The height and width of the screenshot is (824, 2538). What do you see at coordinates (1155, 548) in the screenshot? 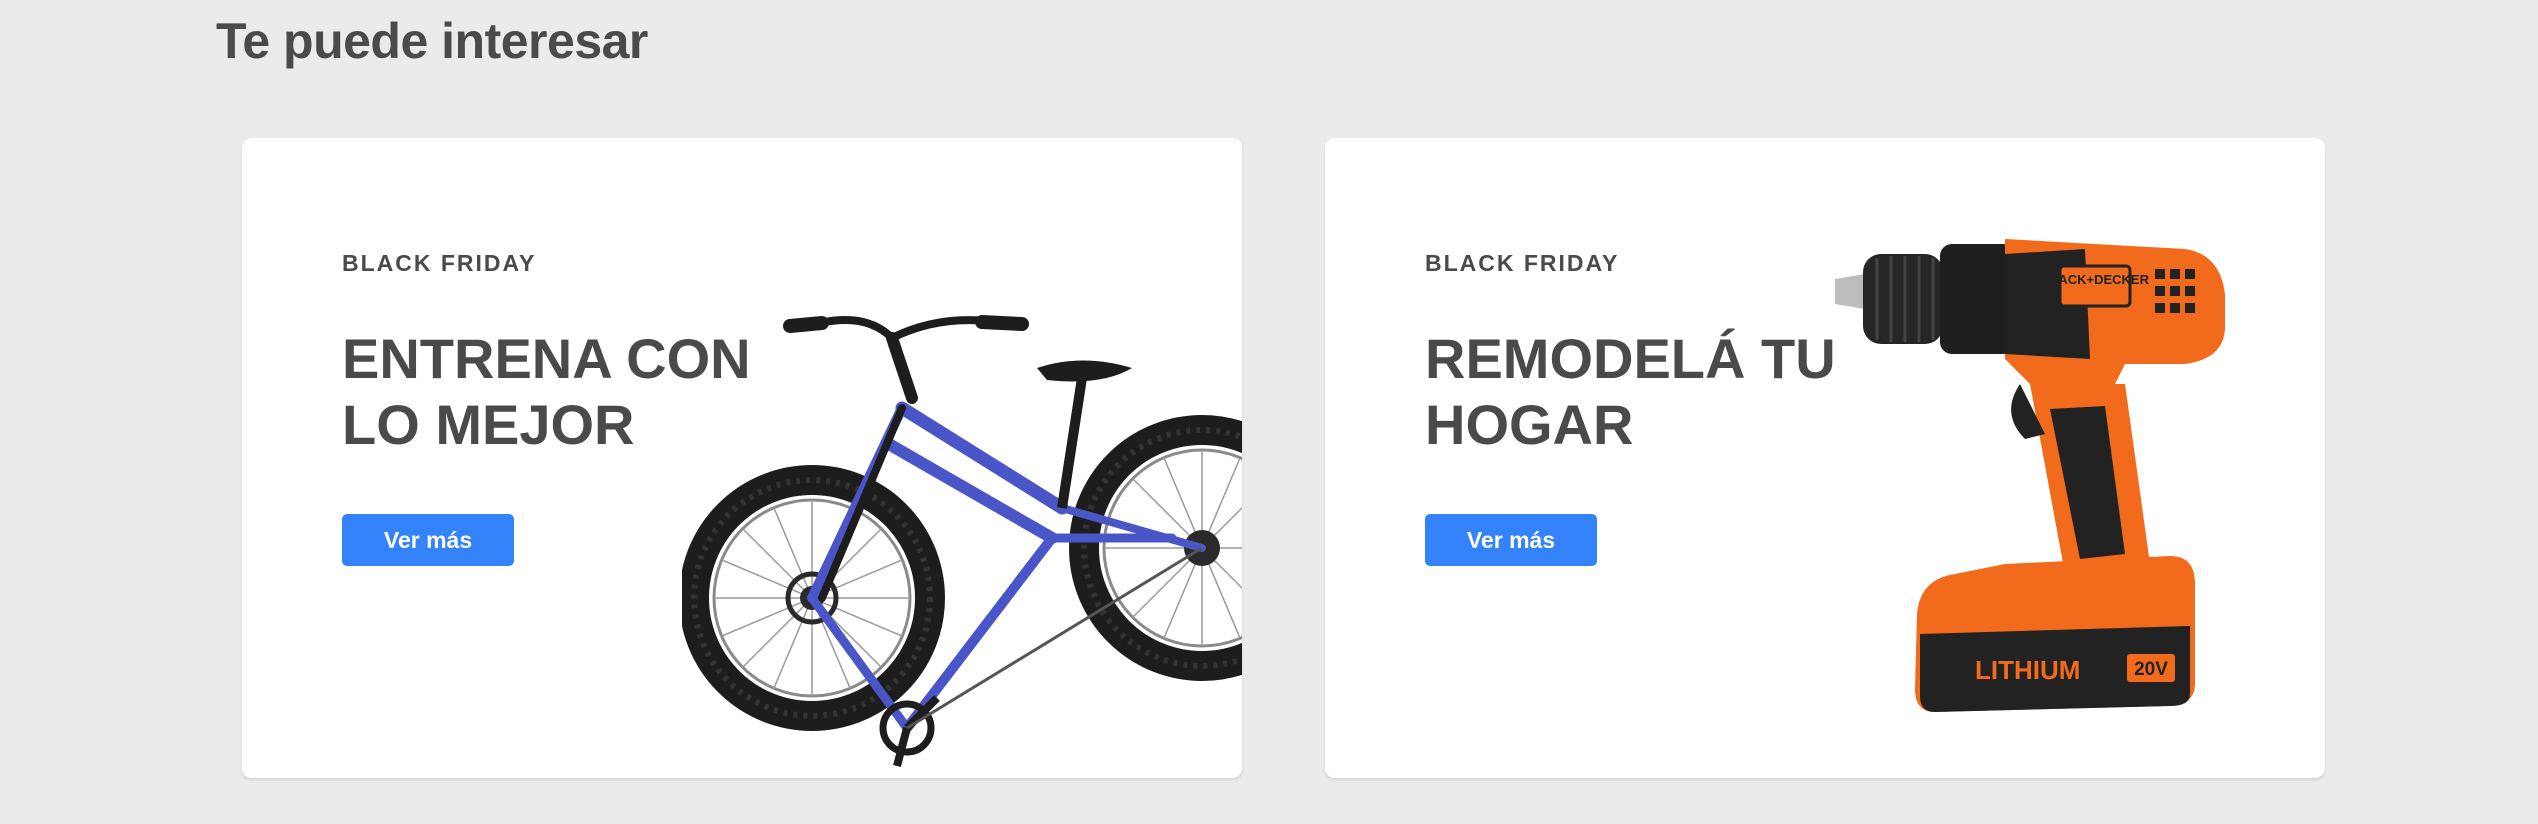
I see `front-wheel` at bounding box center [1155, 548].